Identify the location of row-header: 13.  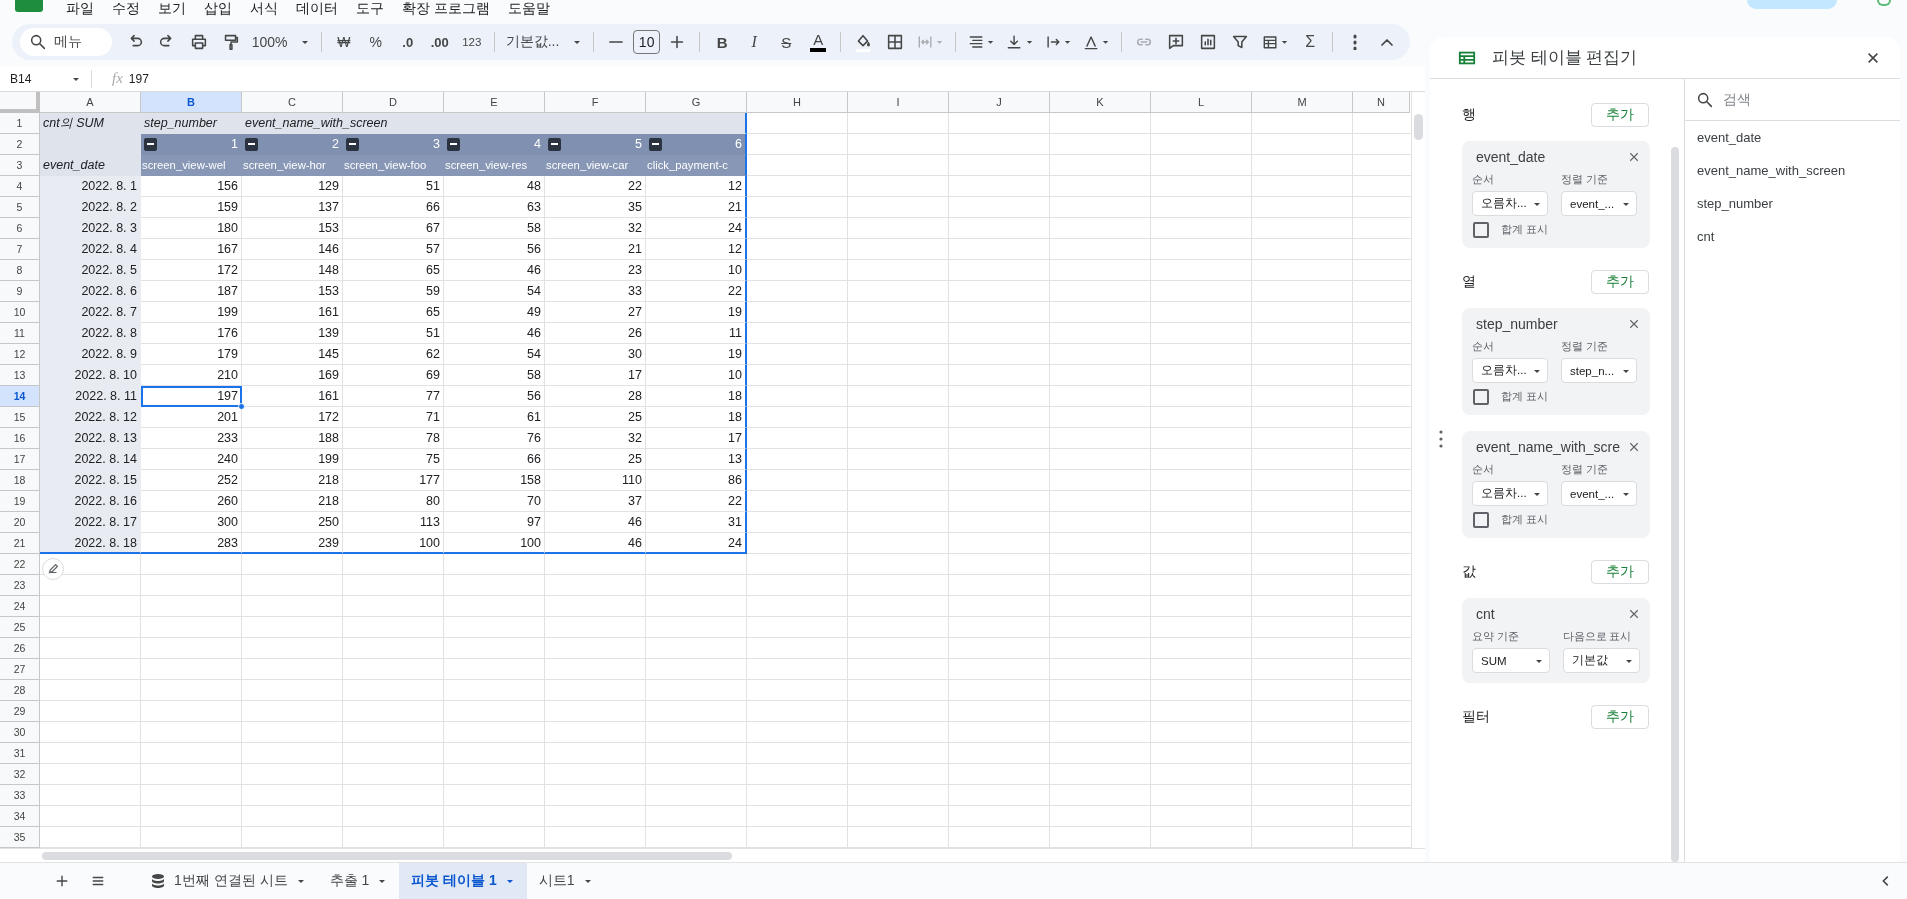
(20, 375).